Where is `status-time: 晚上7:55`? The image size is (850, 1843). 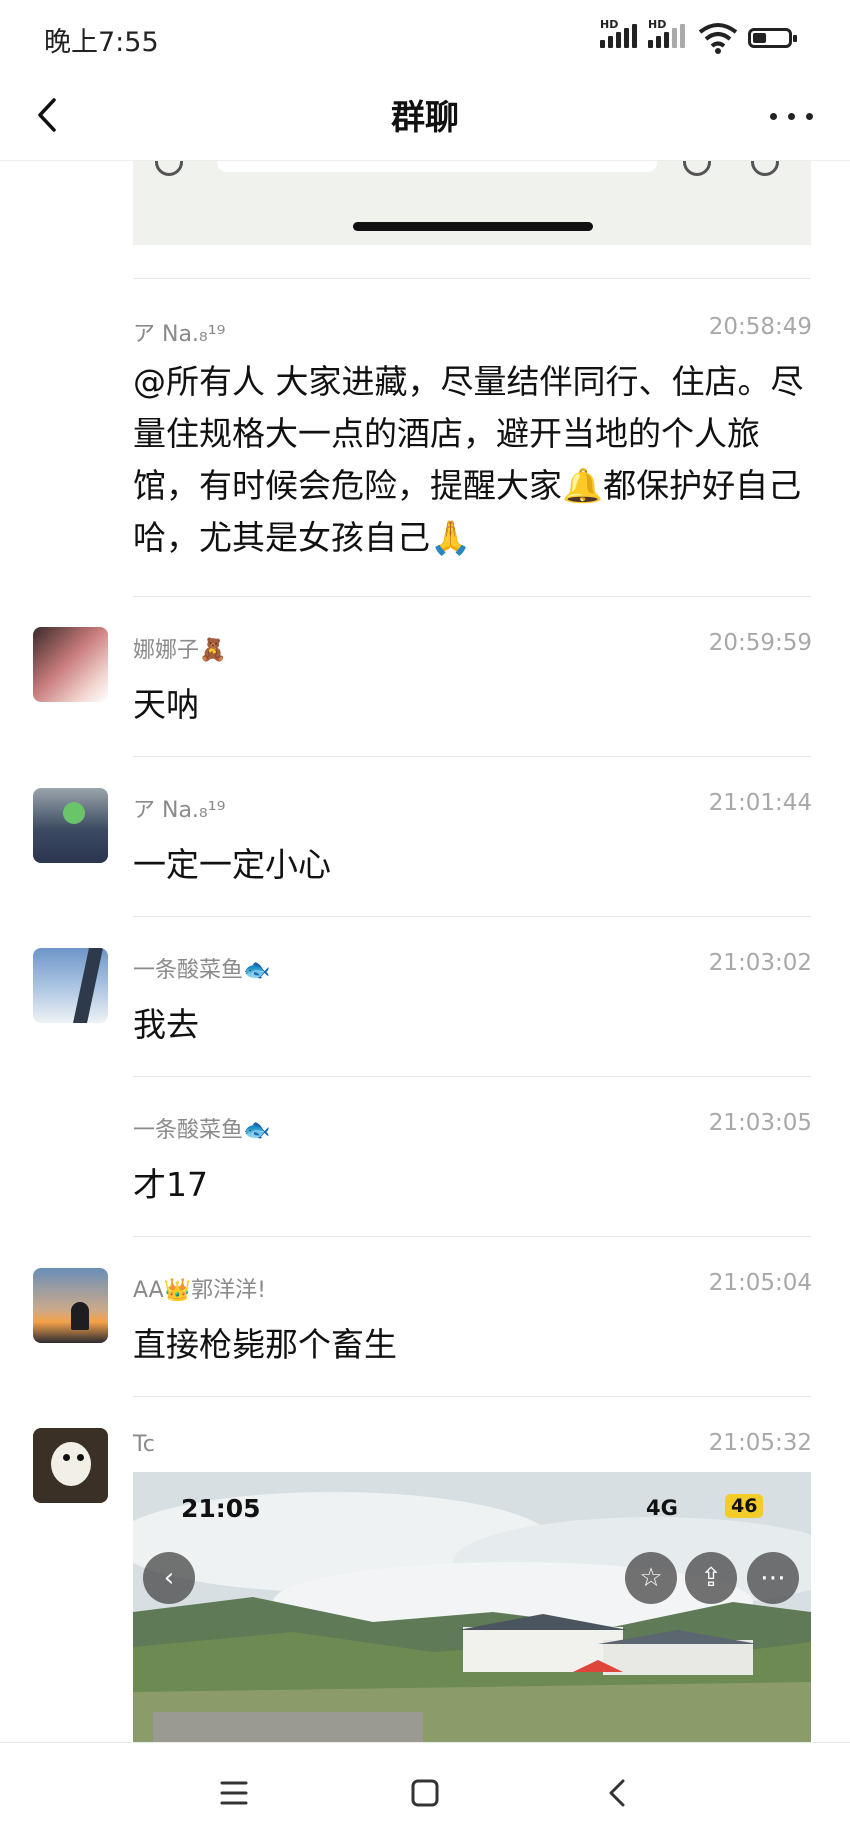
status-time: 晚上7:55 is located at coordinates (101, 42).